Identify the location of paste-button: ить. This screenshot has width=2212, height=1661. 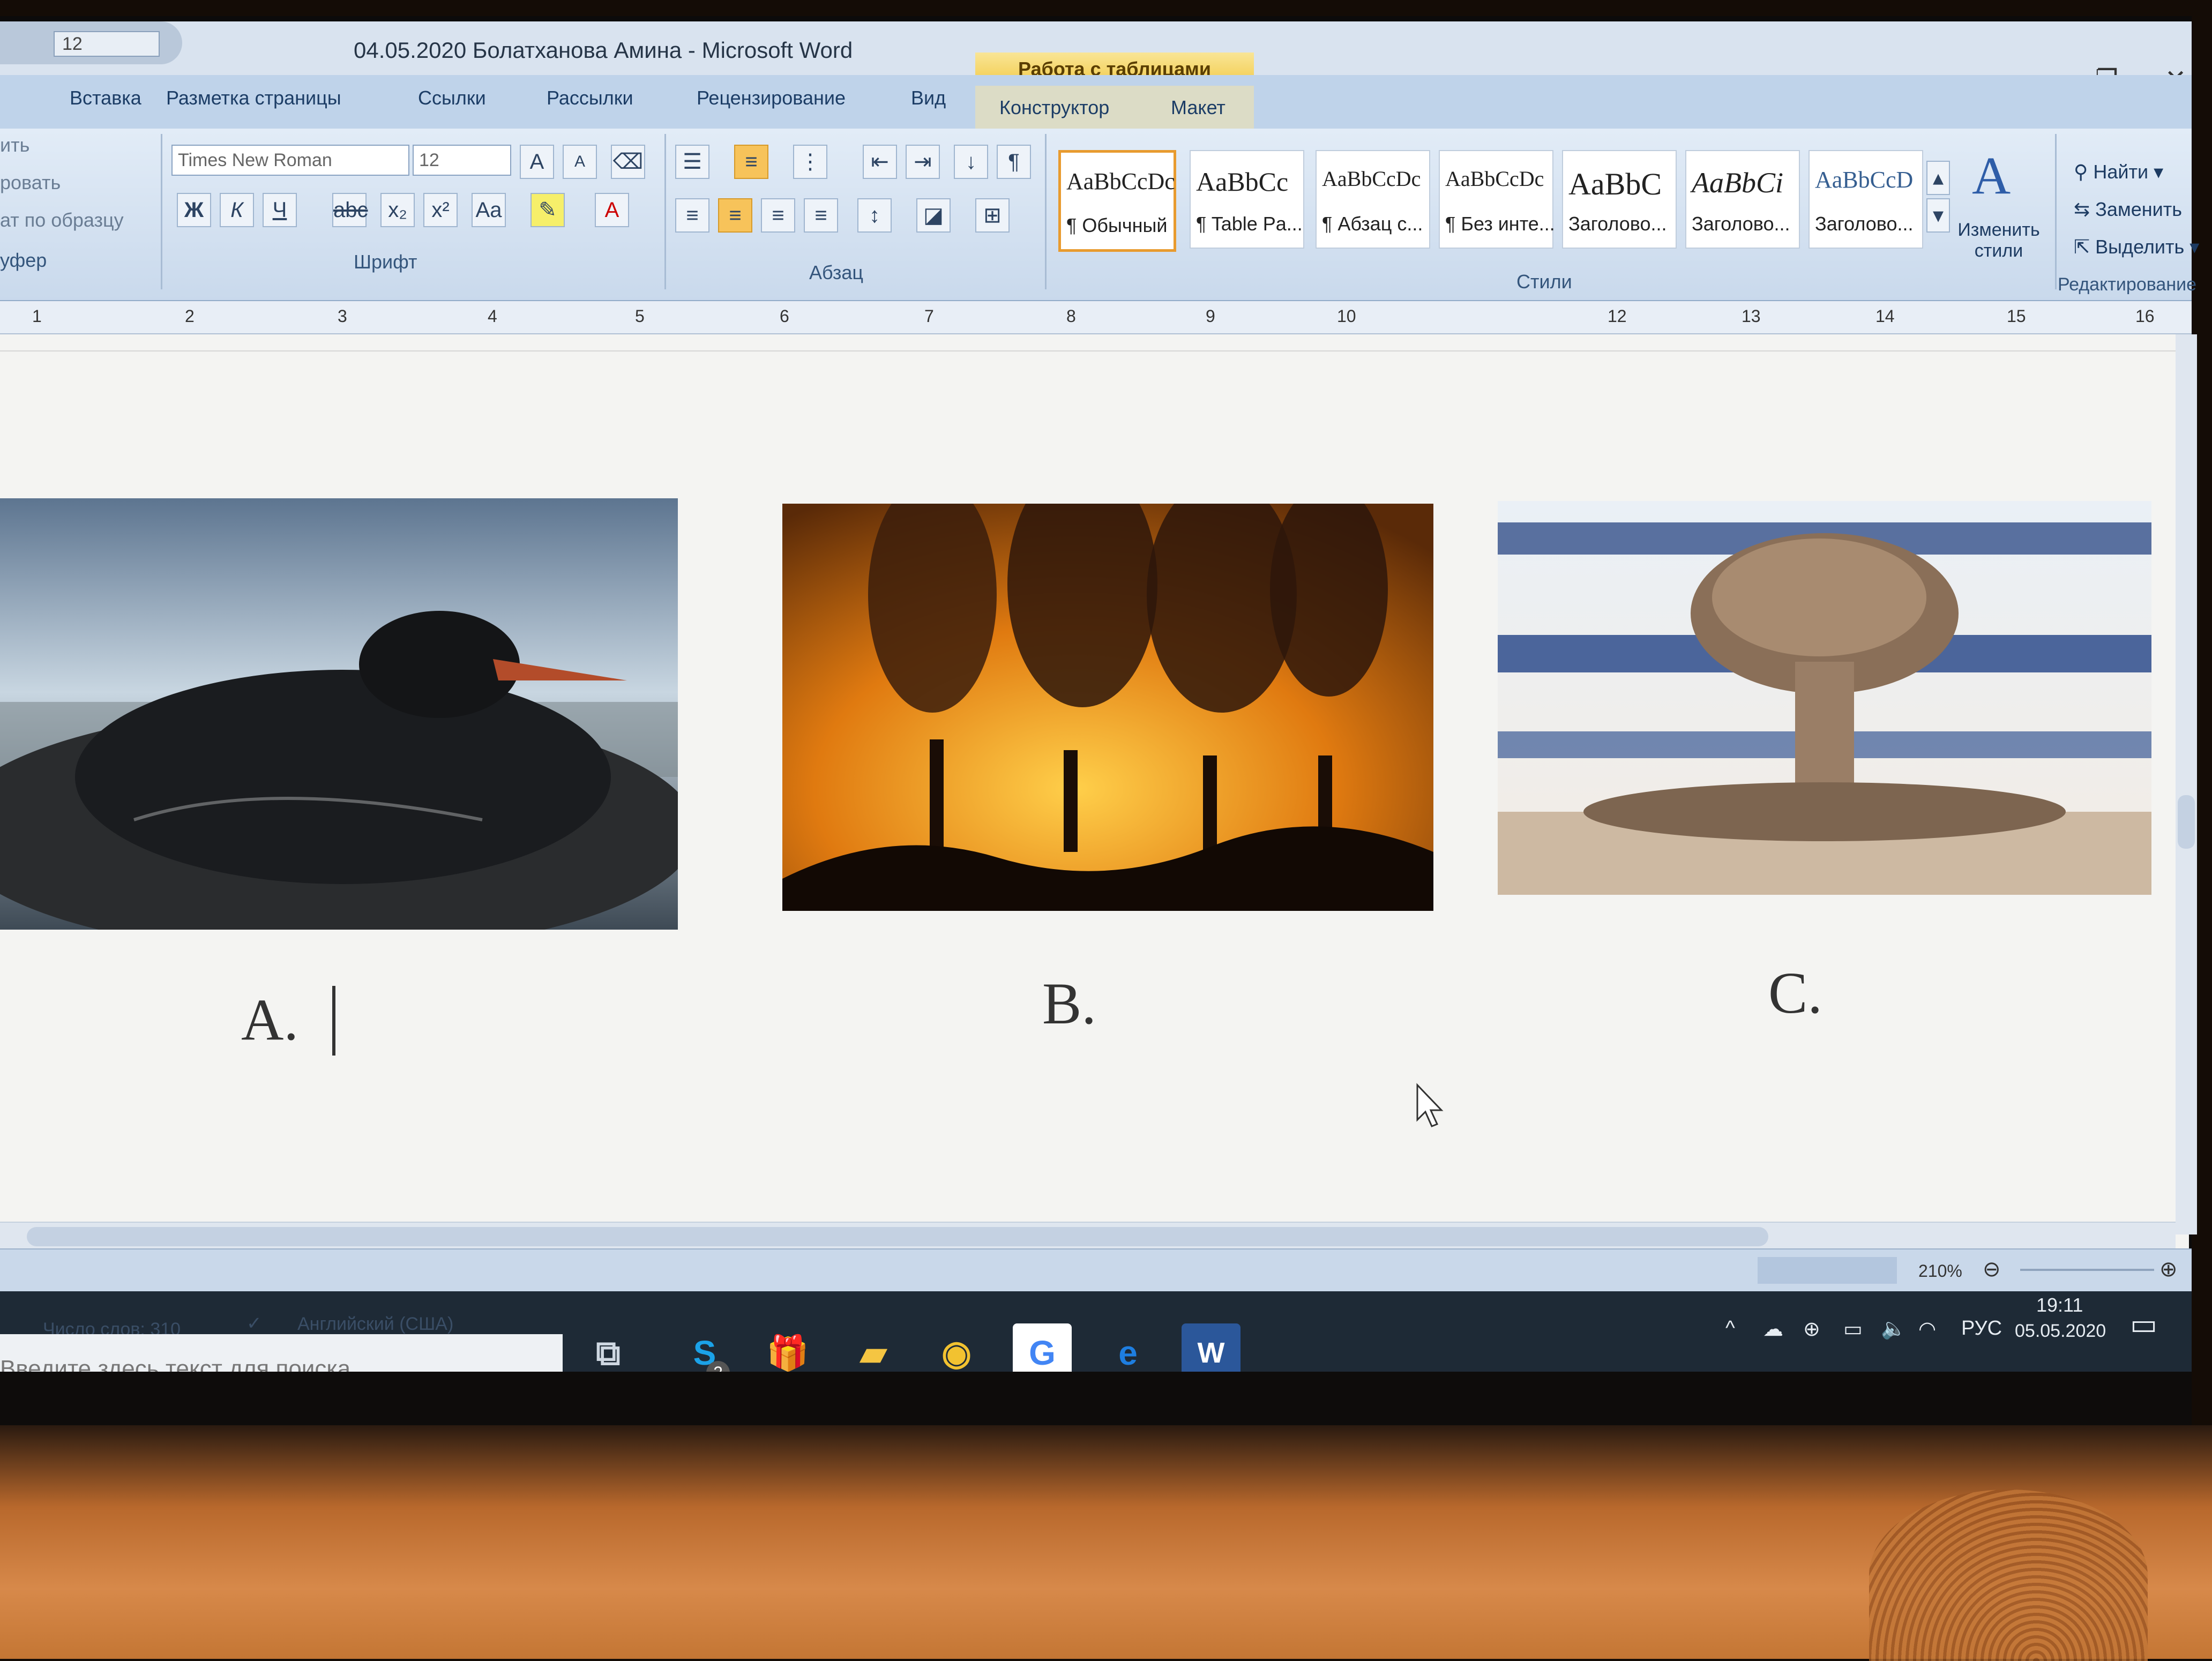
(14, 145).